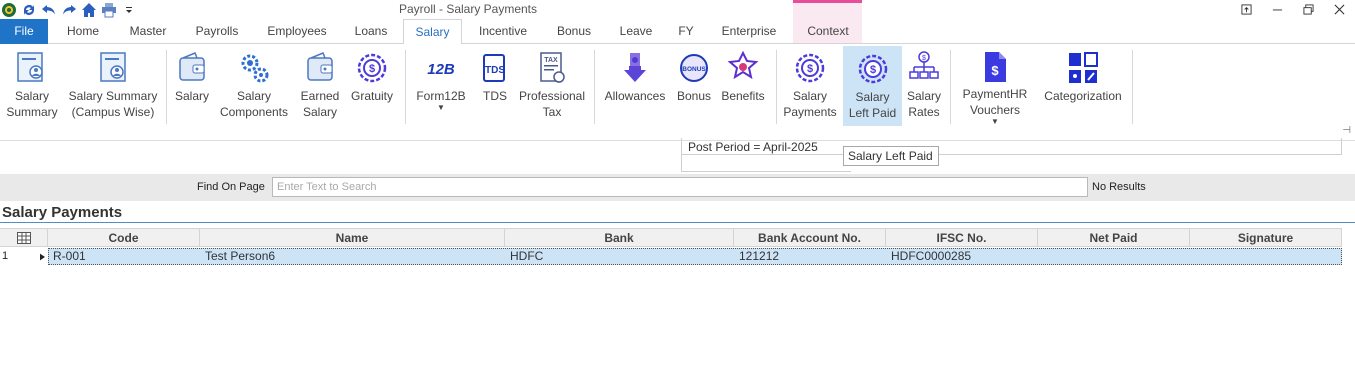 The width and height of the screenshot is (1355, 367). What do you see at coordinates (371, 96) in the screenshot?
I see `gratuity-label: Gratuity` at bounding box center [371, 96].